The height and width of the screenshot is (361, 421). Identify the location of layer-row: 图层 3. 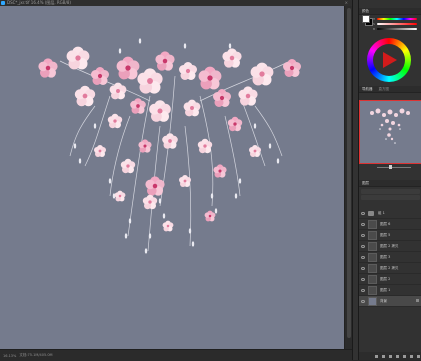
(390, 257).